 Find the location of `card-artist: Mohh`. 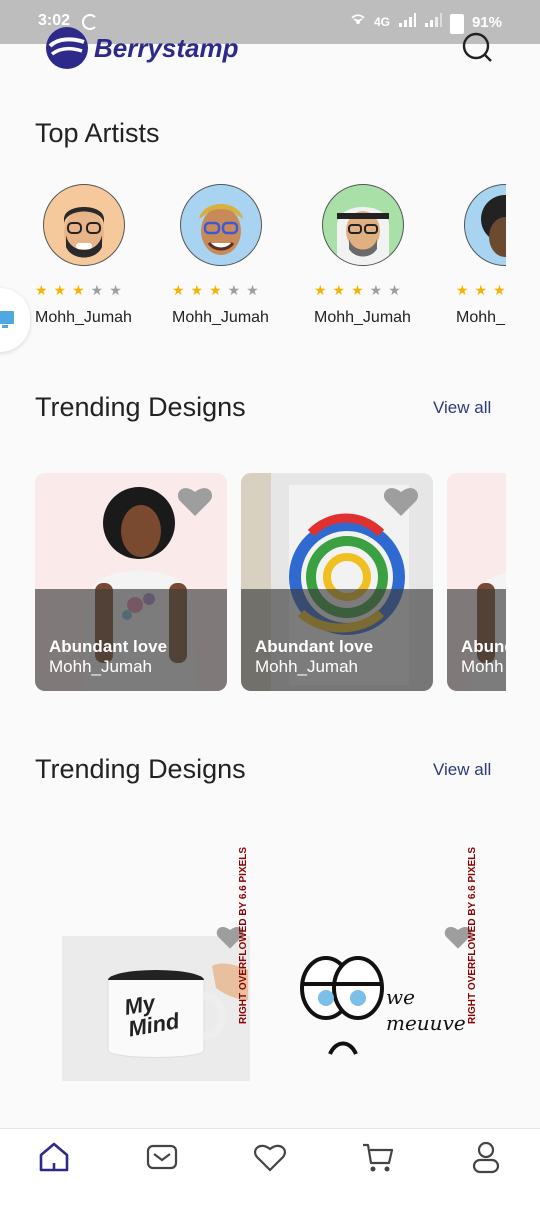

card-artist: Mohh is located at coordinates (482, 666).